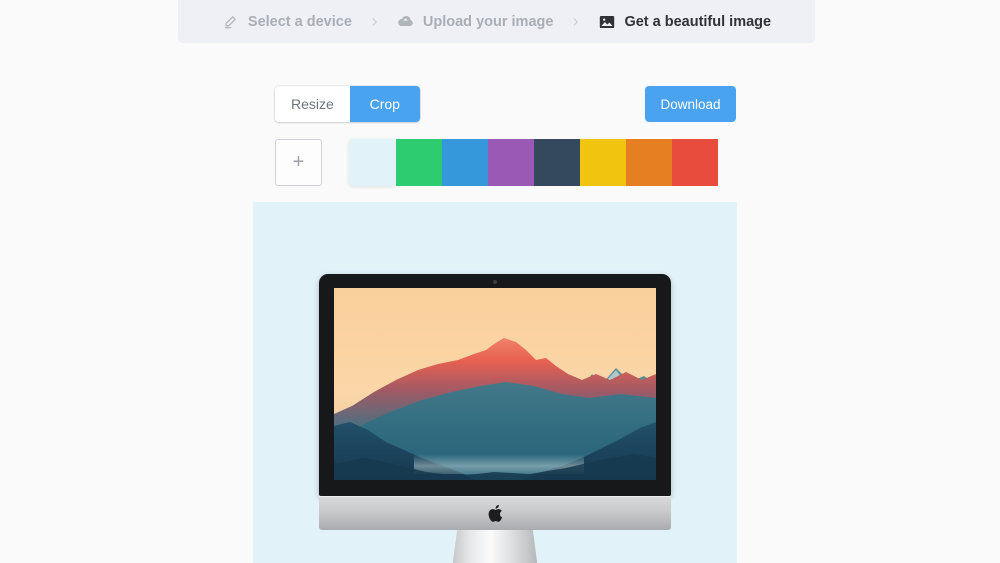 Image resolution: width=1000 pixels, height=563 pixels. Describe the element at coordinates (488, 21) in the screenshot. I see `breadcrumb-step-label: Upload your image` at that location.